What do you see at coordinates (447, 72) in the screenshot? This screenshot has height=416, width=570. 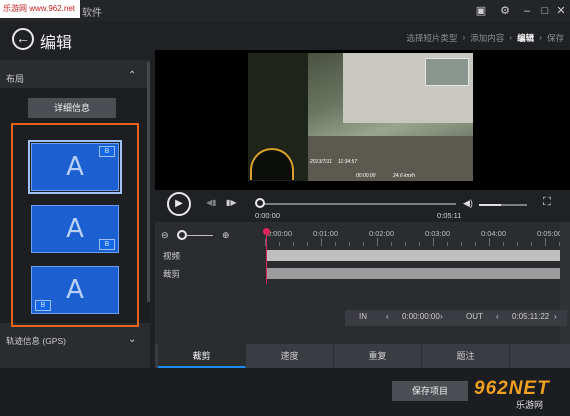 I see `picture-in-picture` at bounding box center [447, 72].